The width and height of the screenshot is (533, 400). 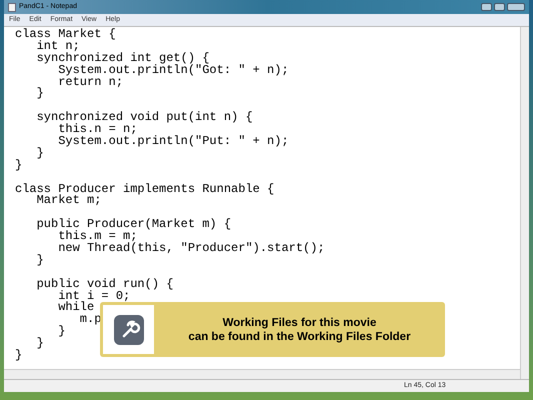 I want to click on code-line: System.out.println("Put: " + n);, so click(x=173, y=140).